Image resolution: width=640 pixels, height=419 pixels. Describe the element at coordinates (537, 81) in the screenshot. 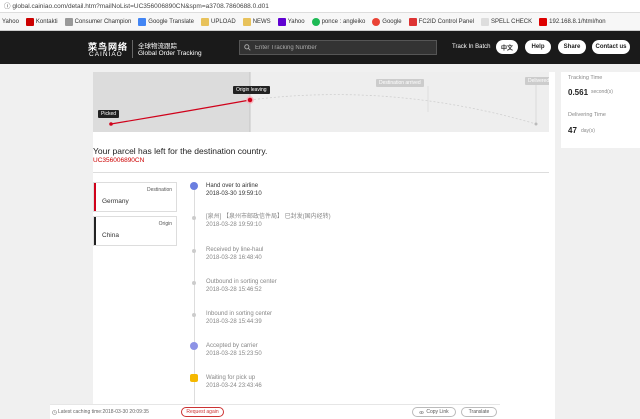

I see `map-label-delivered: Delivered` at that location.